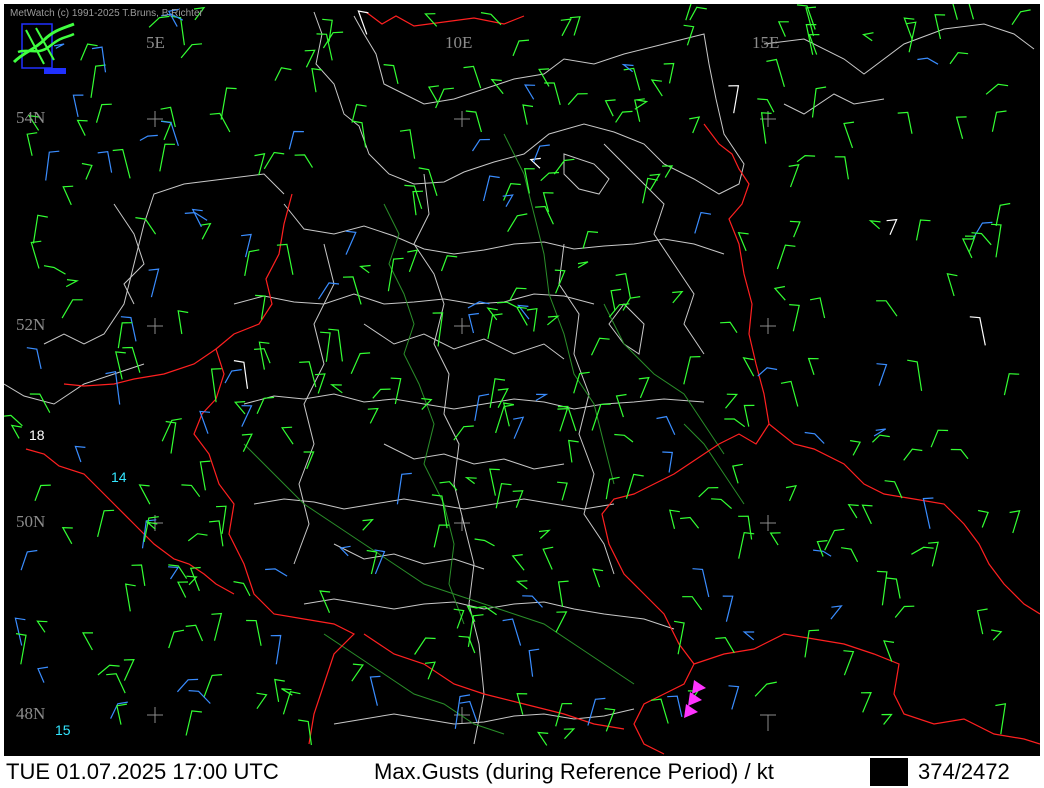  I want to click on station-value: 15, so click(63, 730).